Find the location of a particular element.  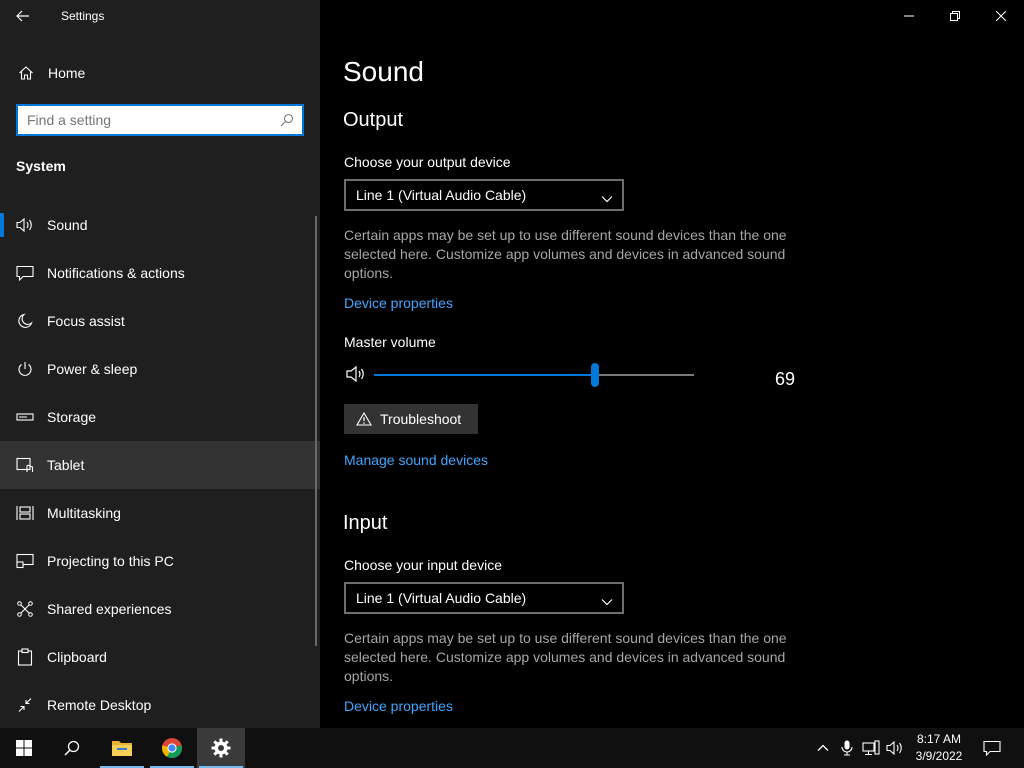

sidebar-item-label: Clipboard is located at coordinates (77, 657).